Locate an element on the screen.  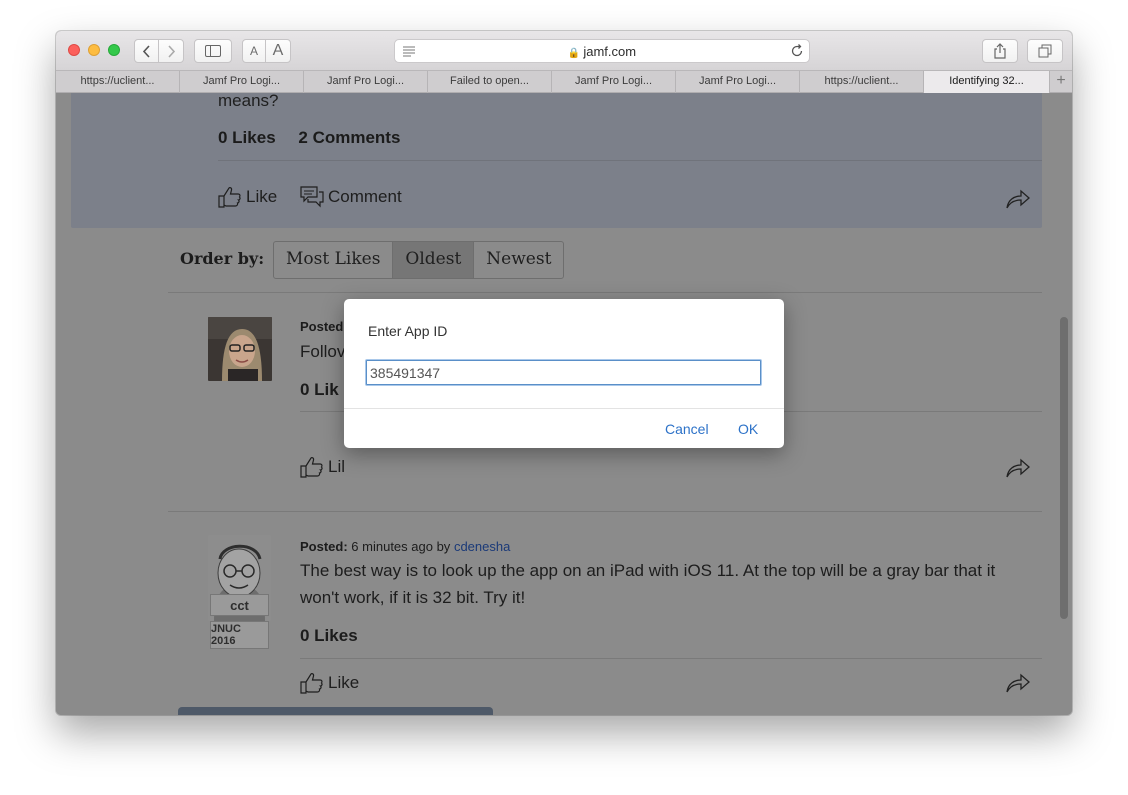
posted-label: Posted: is located at coordinates (324, 546).